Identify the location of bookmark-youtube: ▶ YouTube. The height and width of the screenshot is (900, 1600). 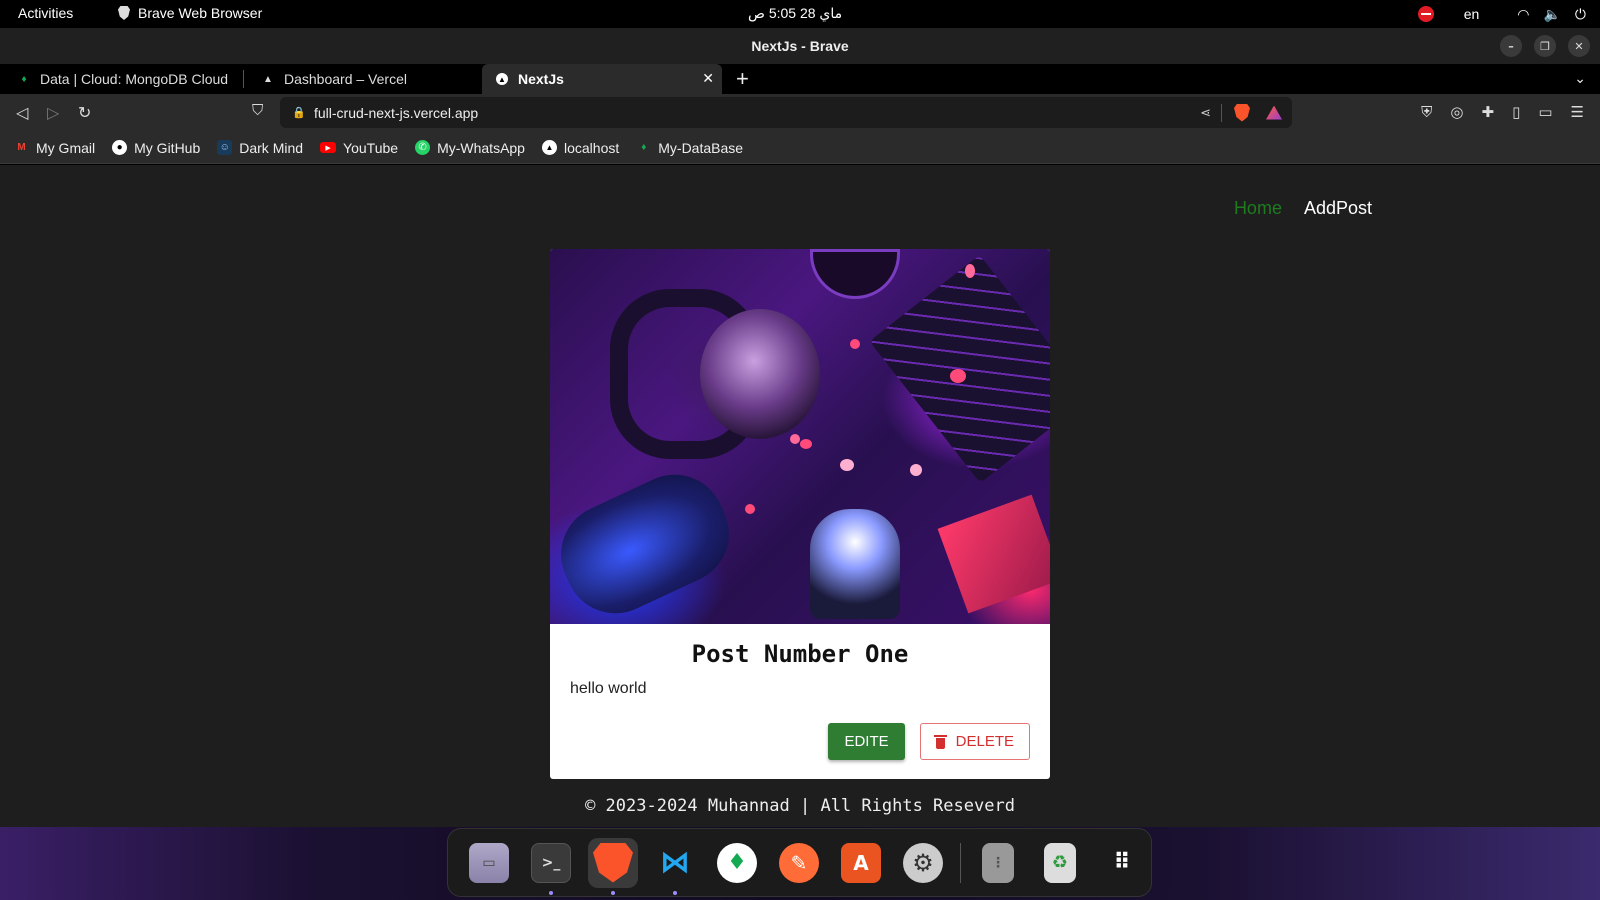
(359, 148).